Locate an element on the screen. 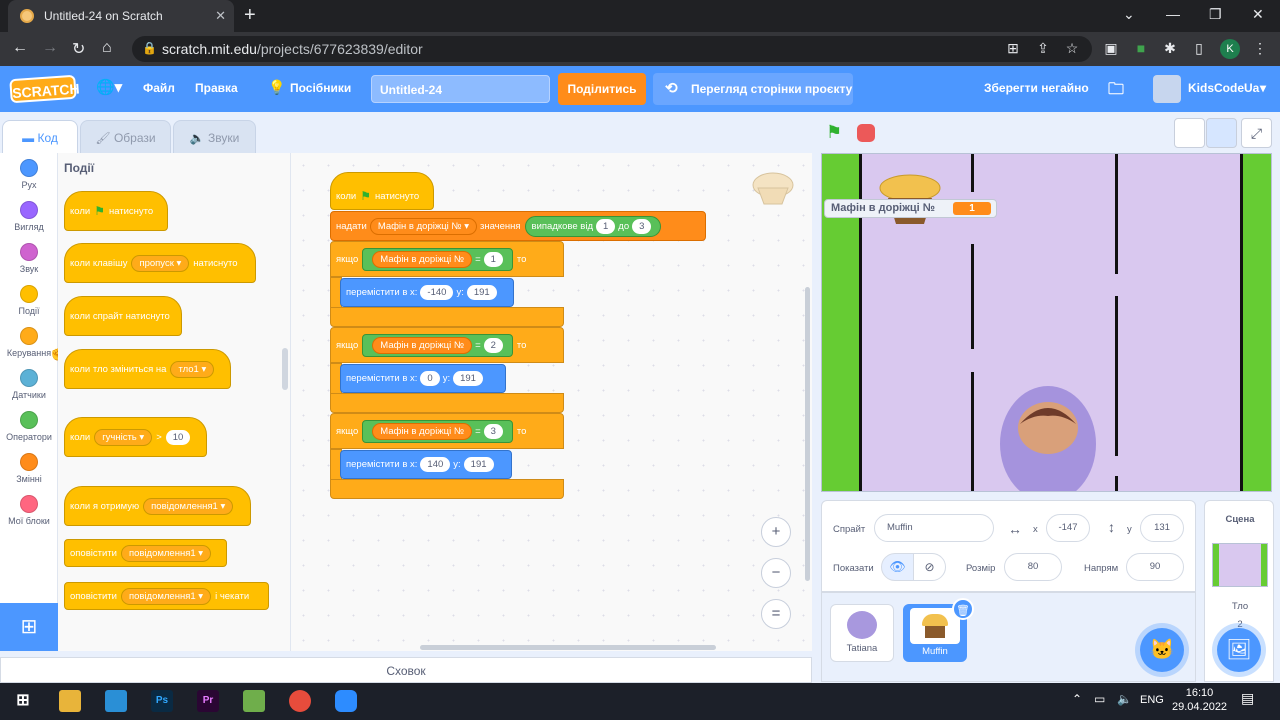  when-loudness-block: коли гучність ▾ >10 is located at coordinates (135, 437).